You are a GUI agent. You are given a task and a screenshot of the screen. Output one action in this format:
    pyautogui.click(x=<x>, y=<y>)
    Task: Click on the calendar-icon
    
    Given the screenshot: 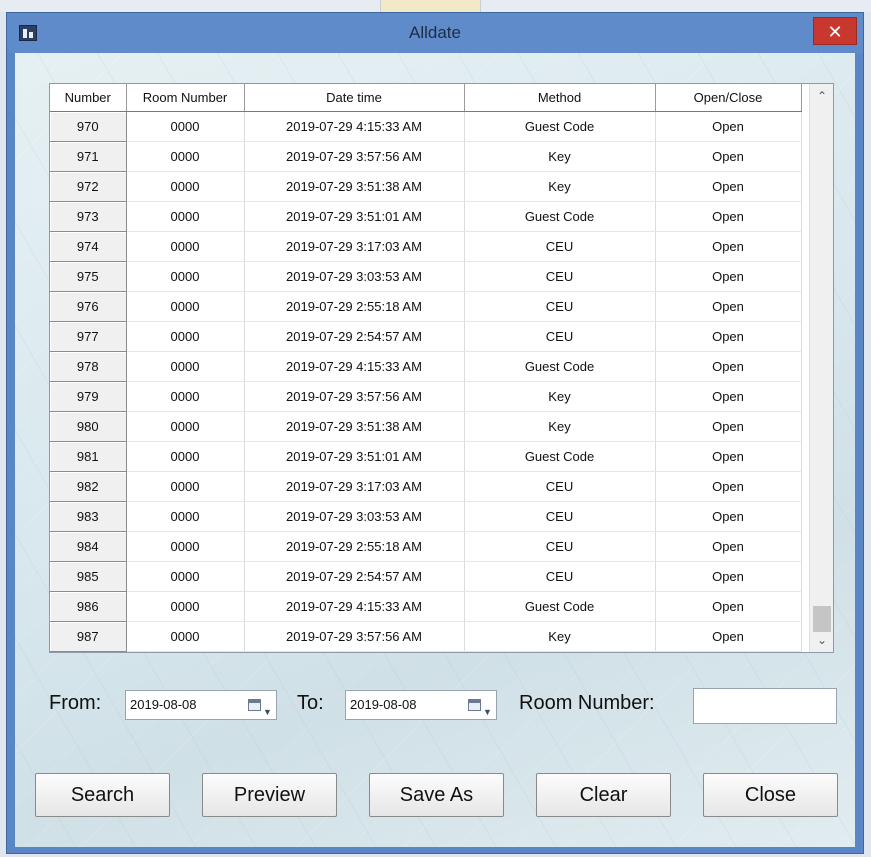 What is the action you would take?
    pyautogui.click(x=474, y=705)
    